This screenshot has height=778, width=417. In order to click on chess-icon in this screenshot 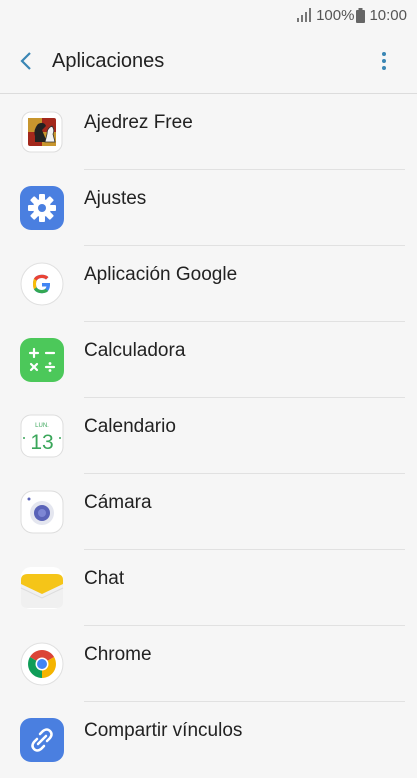, I will do `click(42, 132)`.